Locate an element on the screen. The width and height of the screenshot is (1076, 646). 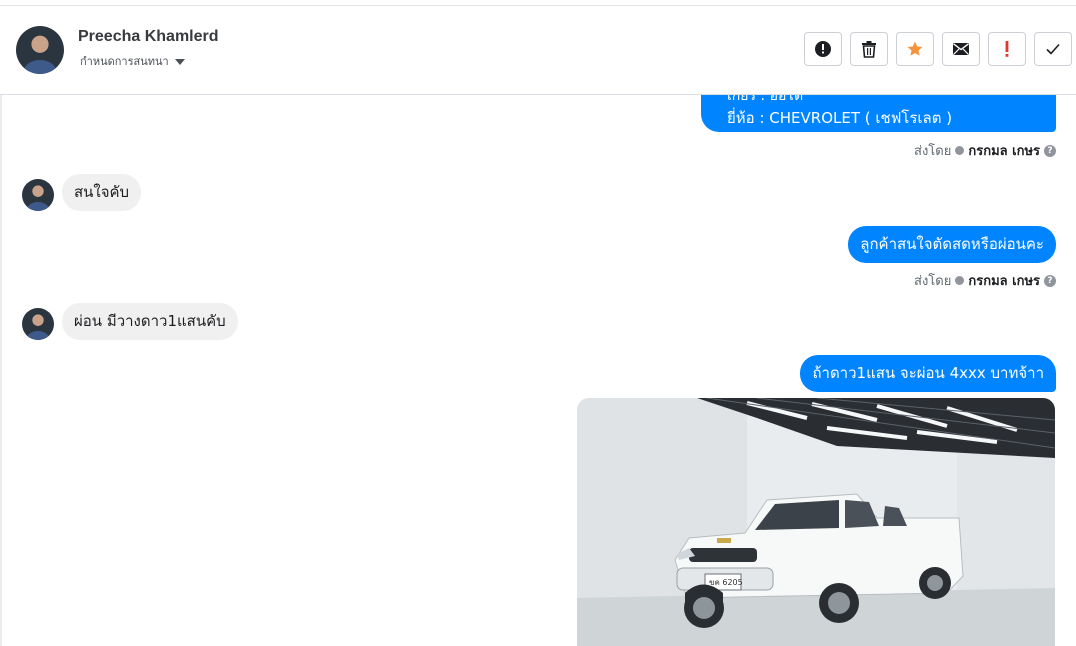
important-button is located at coordinates (1007, 49).